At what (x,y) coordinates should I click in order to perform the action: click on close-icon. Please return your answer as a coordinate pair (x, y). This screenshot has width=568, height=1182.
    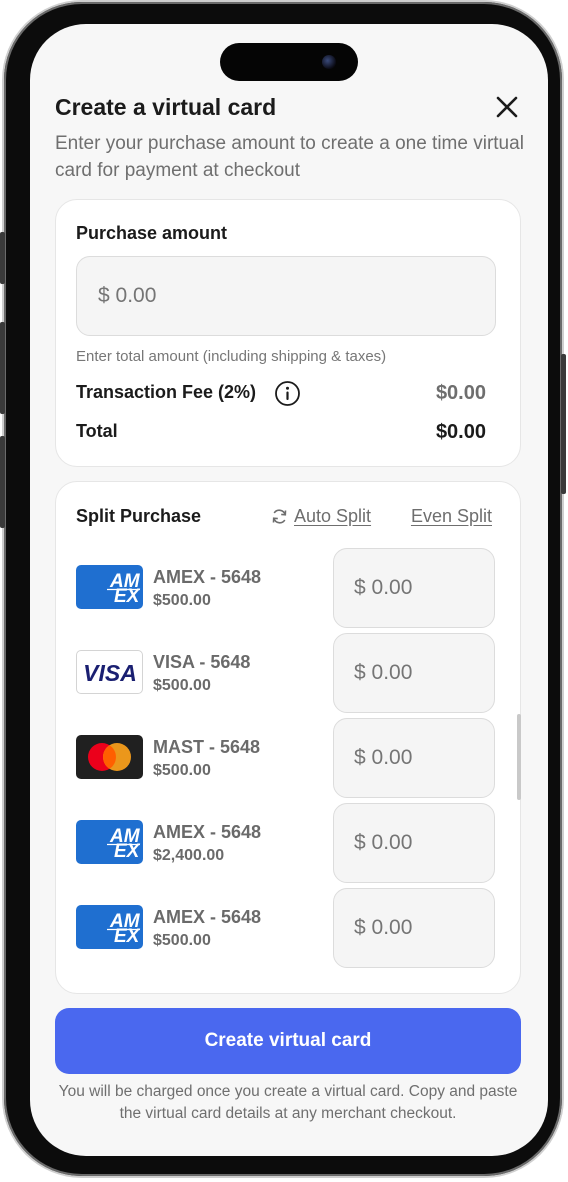
    Looking at the image, I should click on (507, 107).